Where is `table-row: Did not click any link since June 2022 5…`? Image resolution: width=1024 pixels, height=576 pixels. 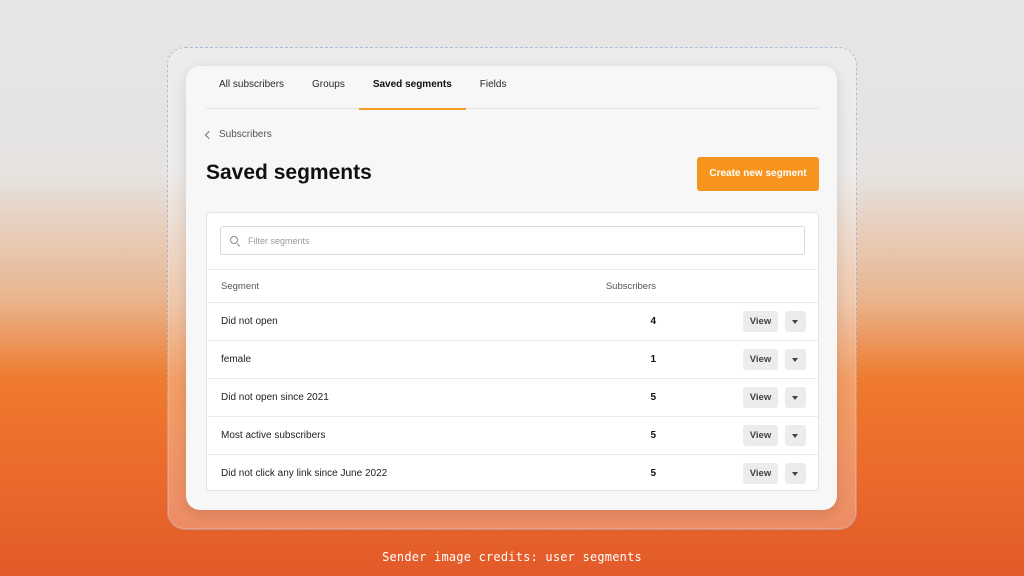 table-row: Did not click any link since June 2022 5… is located at coordinates (512, 474).